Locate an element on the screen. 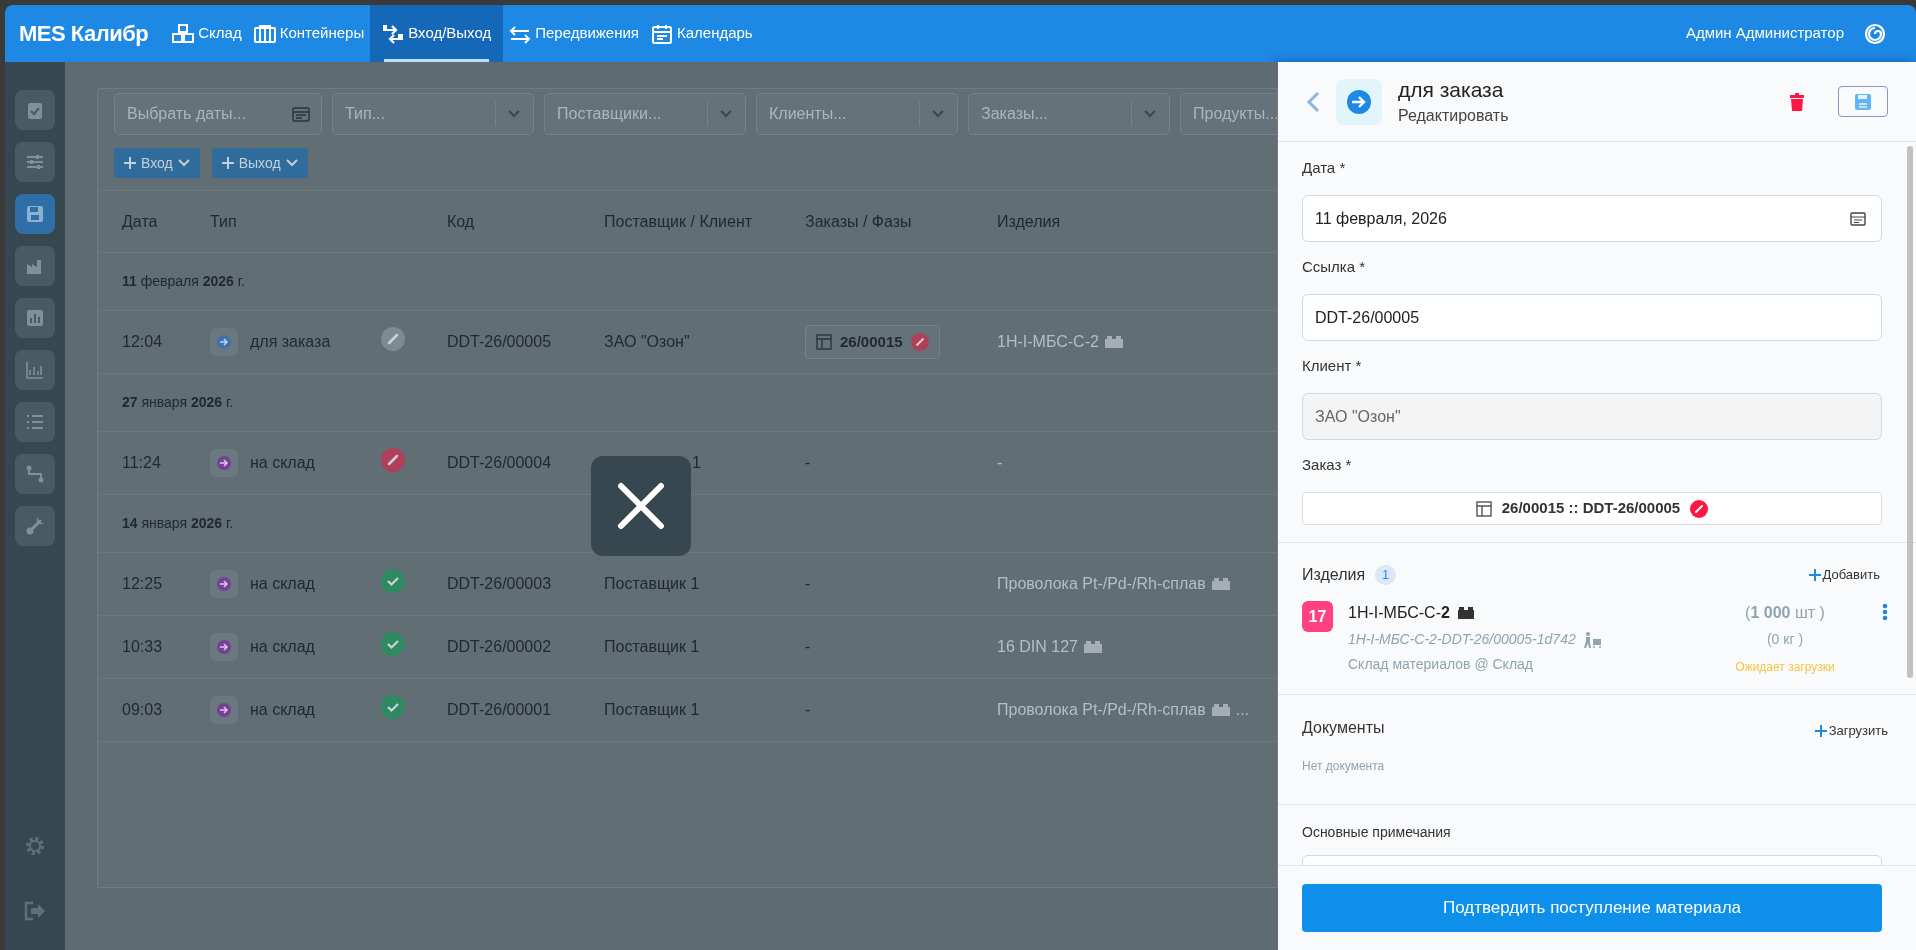 The width and height of the screenshot is (1916, 950). add-link: Добавить is located at coordinates (1844, 575).